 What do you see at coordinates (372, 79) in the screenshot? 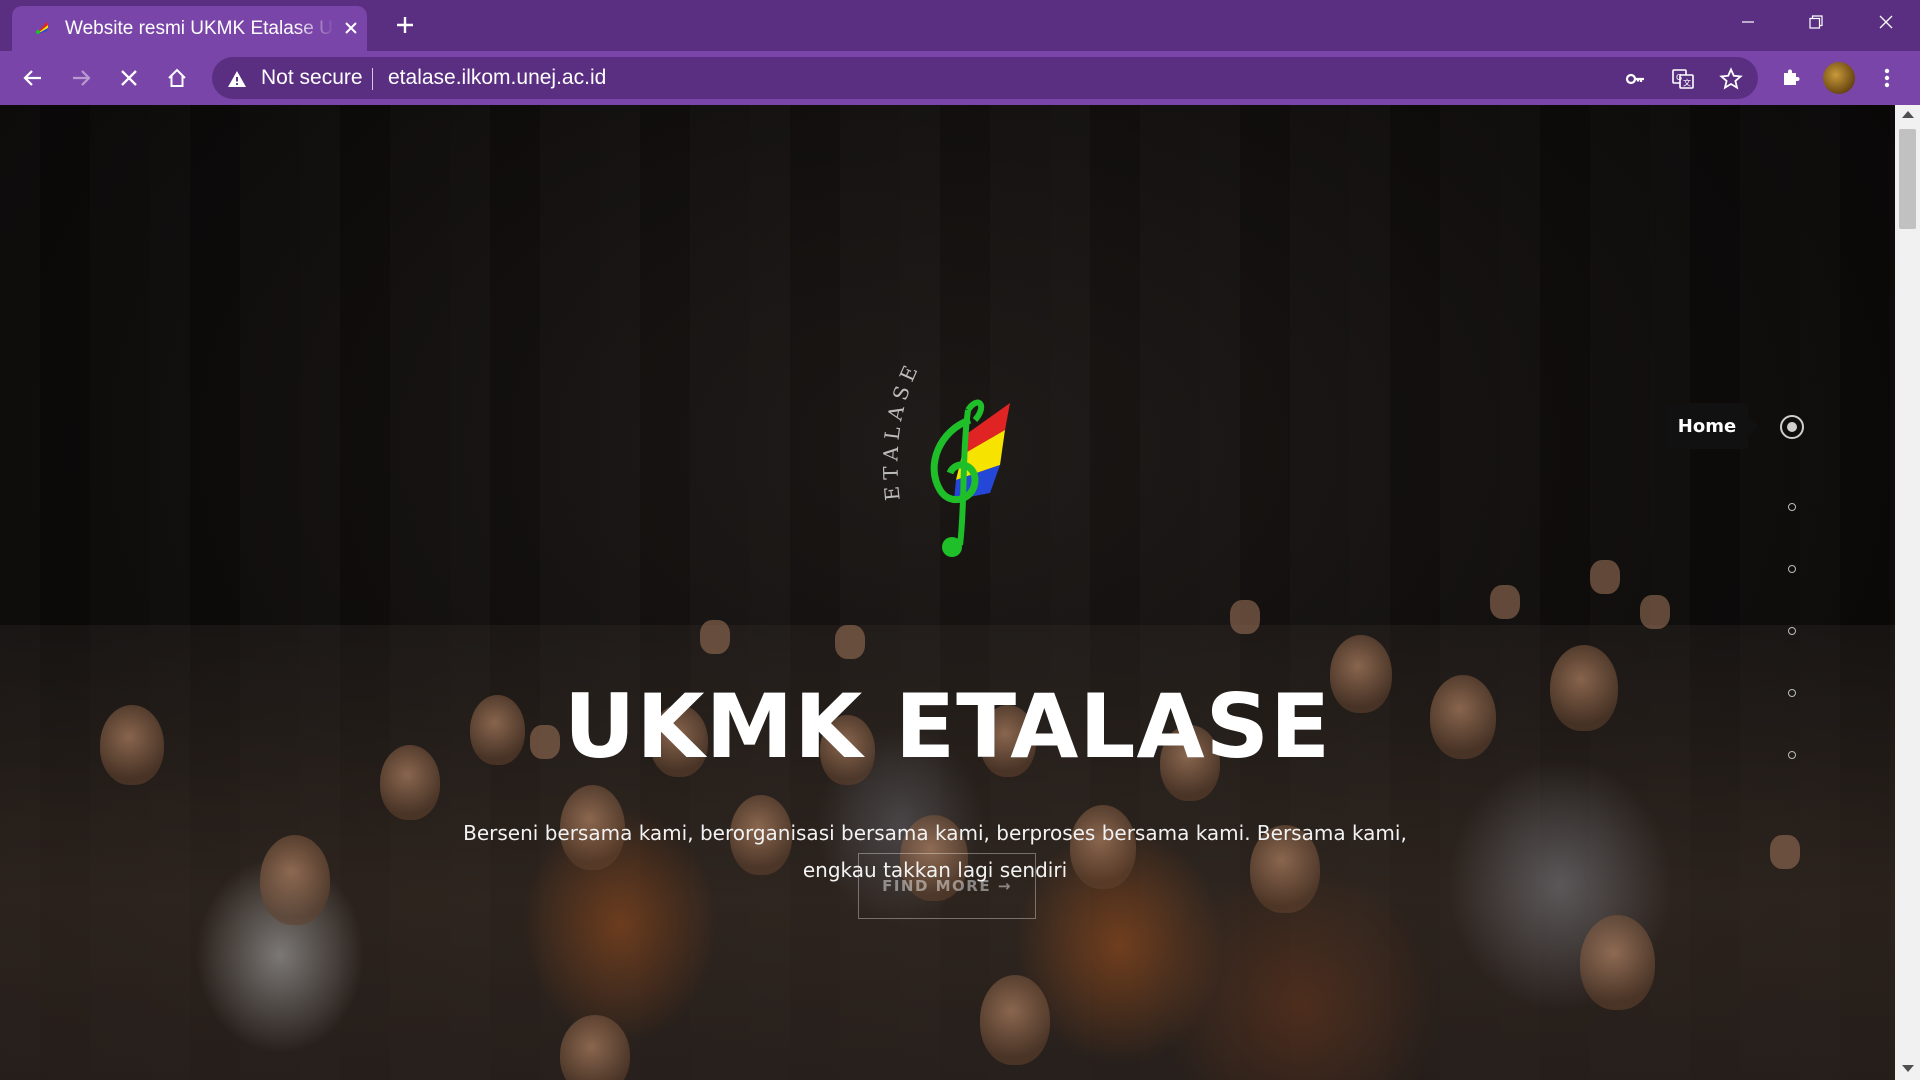
I see `omnibox-separator` at bounding box center [372, 79].